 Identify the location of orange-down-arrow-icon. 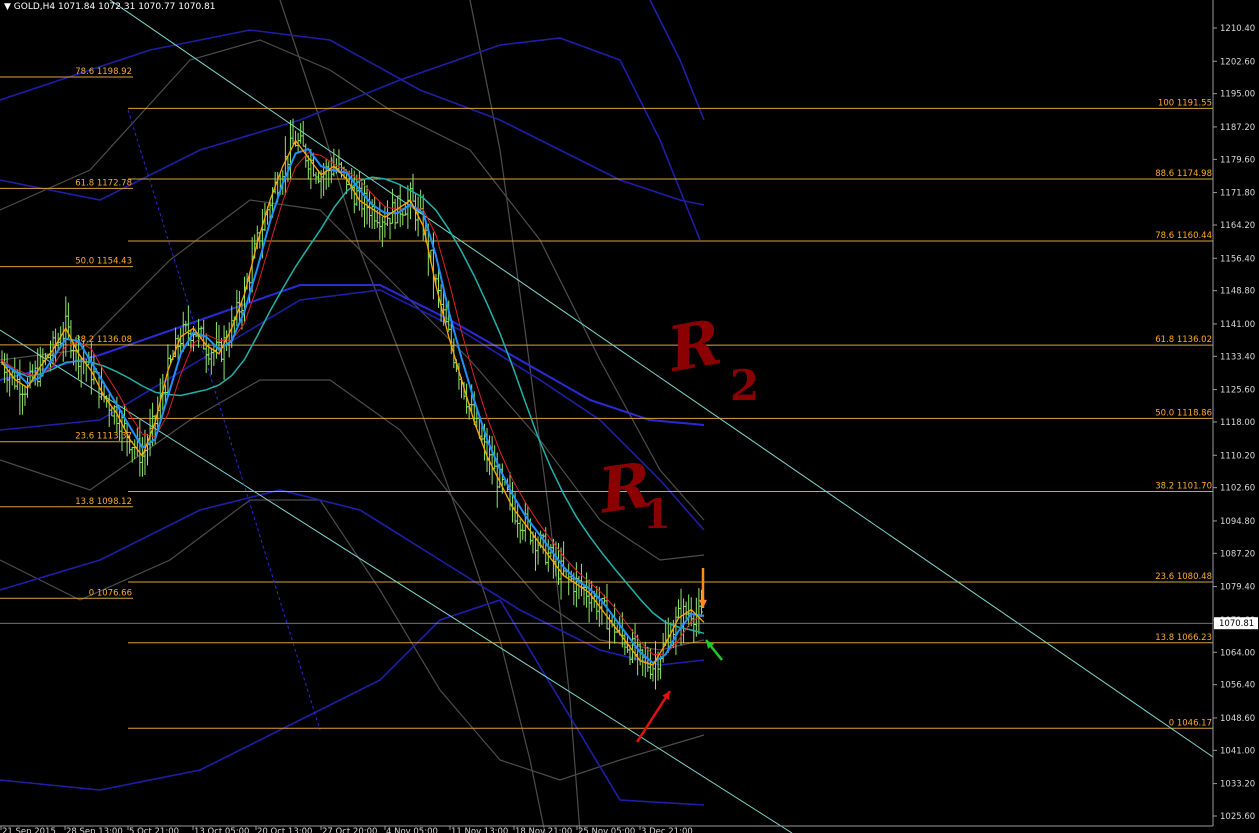
(703, 588).